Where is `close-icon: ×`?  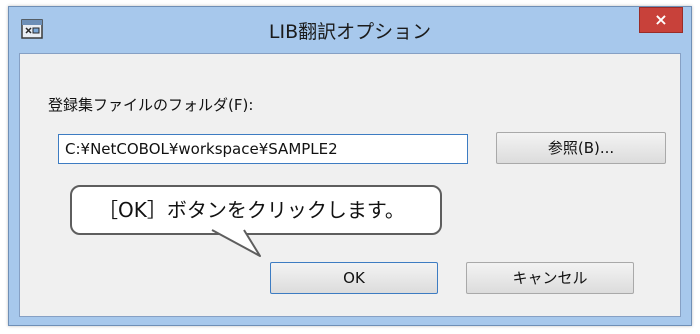 close-icon: × is located at coordinates (661, 19).